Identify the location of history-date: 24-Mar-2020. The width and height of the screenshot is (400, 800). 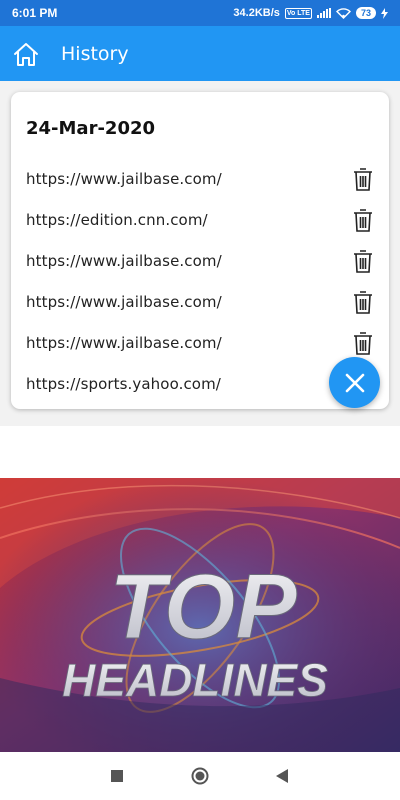
(91, 128).